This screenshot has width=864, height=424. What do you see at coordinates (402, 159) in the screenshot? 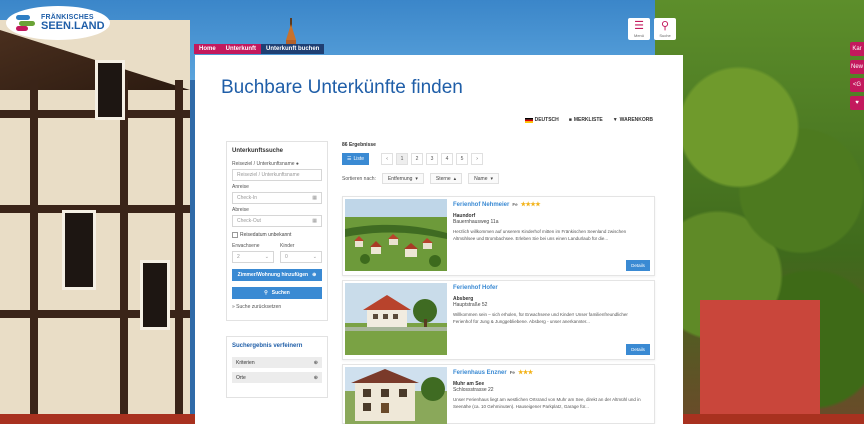
I see `page-1: 1` at bounding box center [402, 159].